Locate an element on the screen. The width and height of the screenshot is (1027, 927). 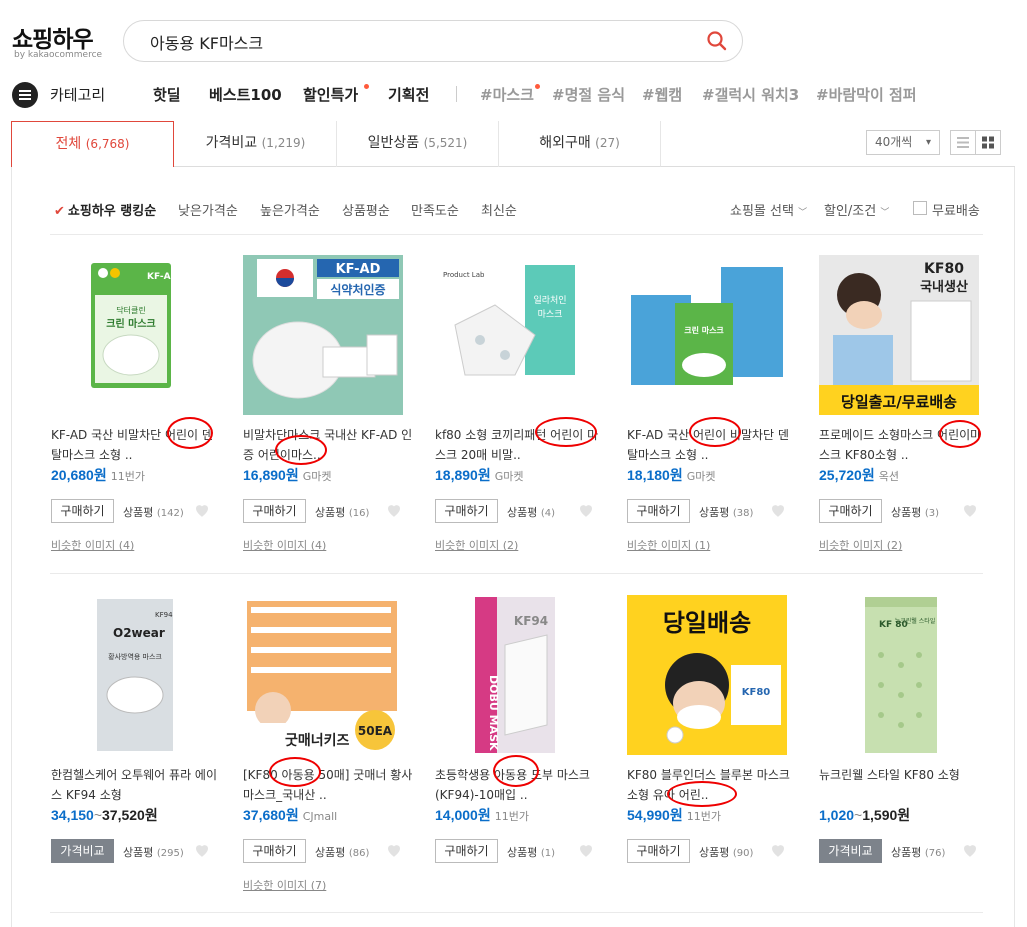
nav-best100: 베스트100 is located at coordinates (245, 94).